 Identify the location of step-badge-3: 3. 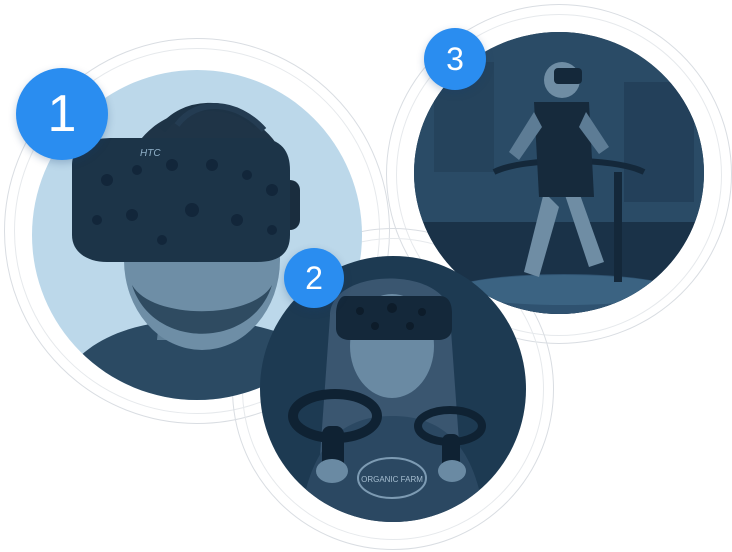
(455, 59).